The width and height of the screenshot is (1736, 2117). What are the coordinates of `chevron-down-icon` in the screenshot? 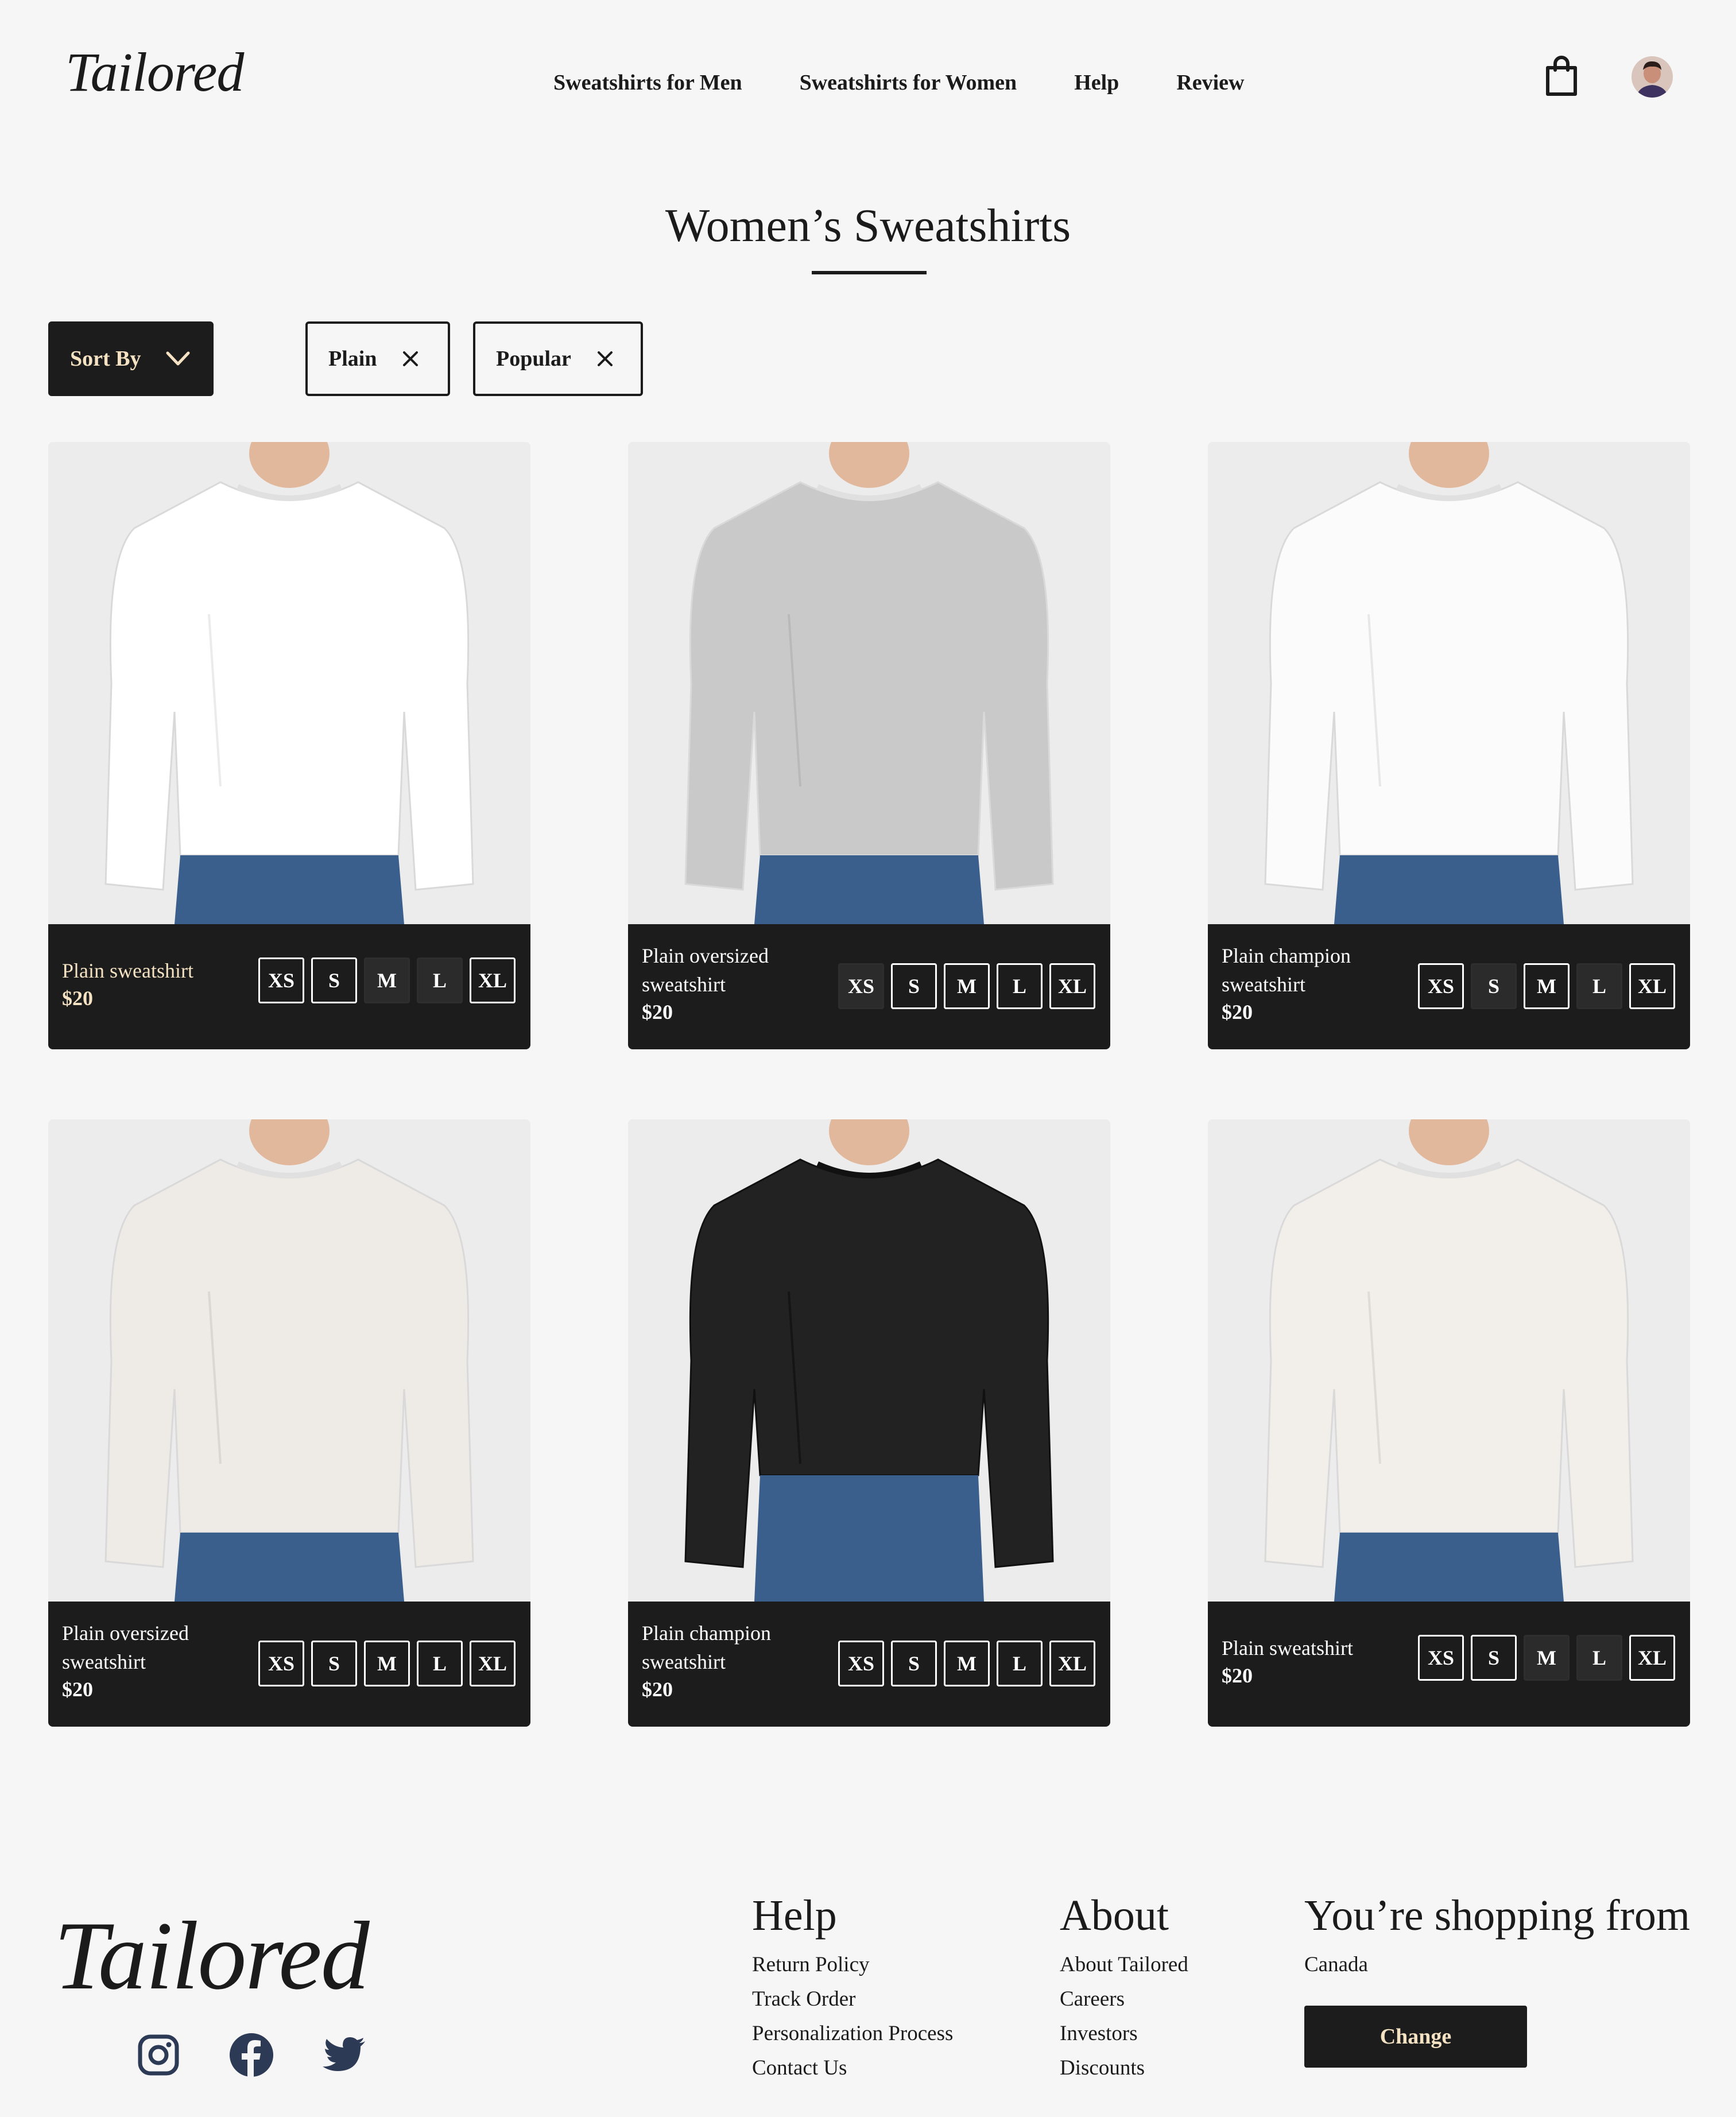 It's located at (177, 358).